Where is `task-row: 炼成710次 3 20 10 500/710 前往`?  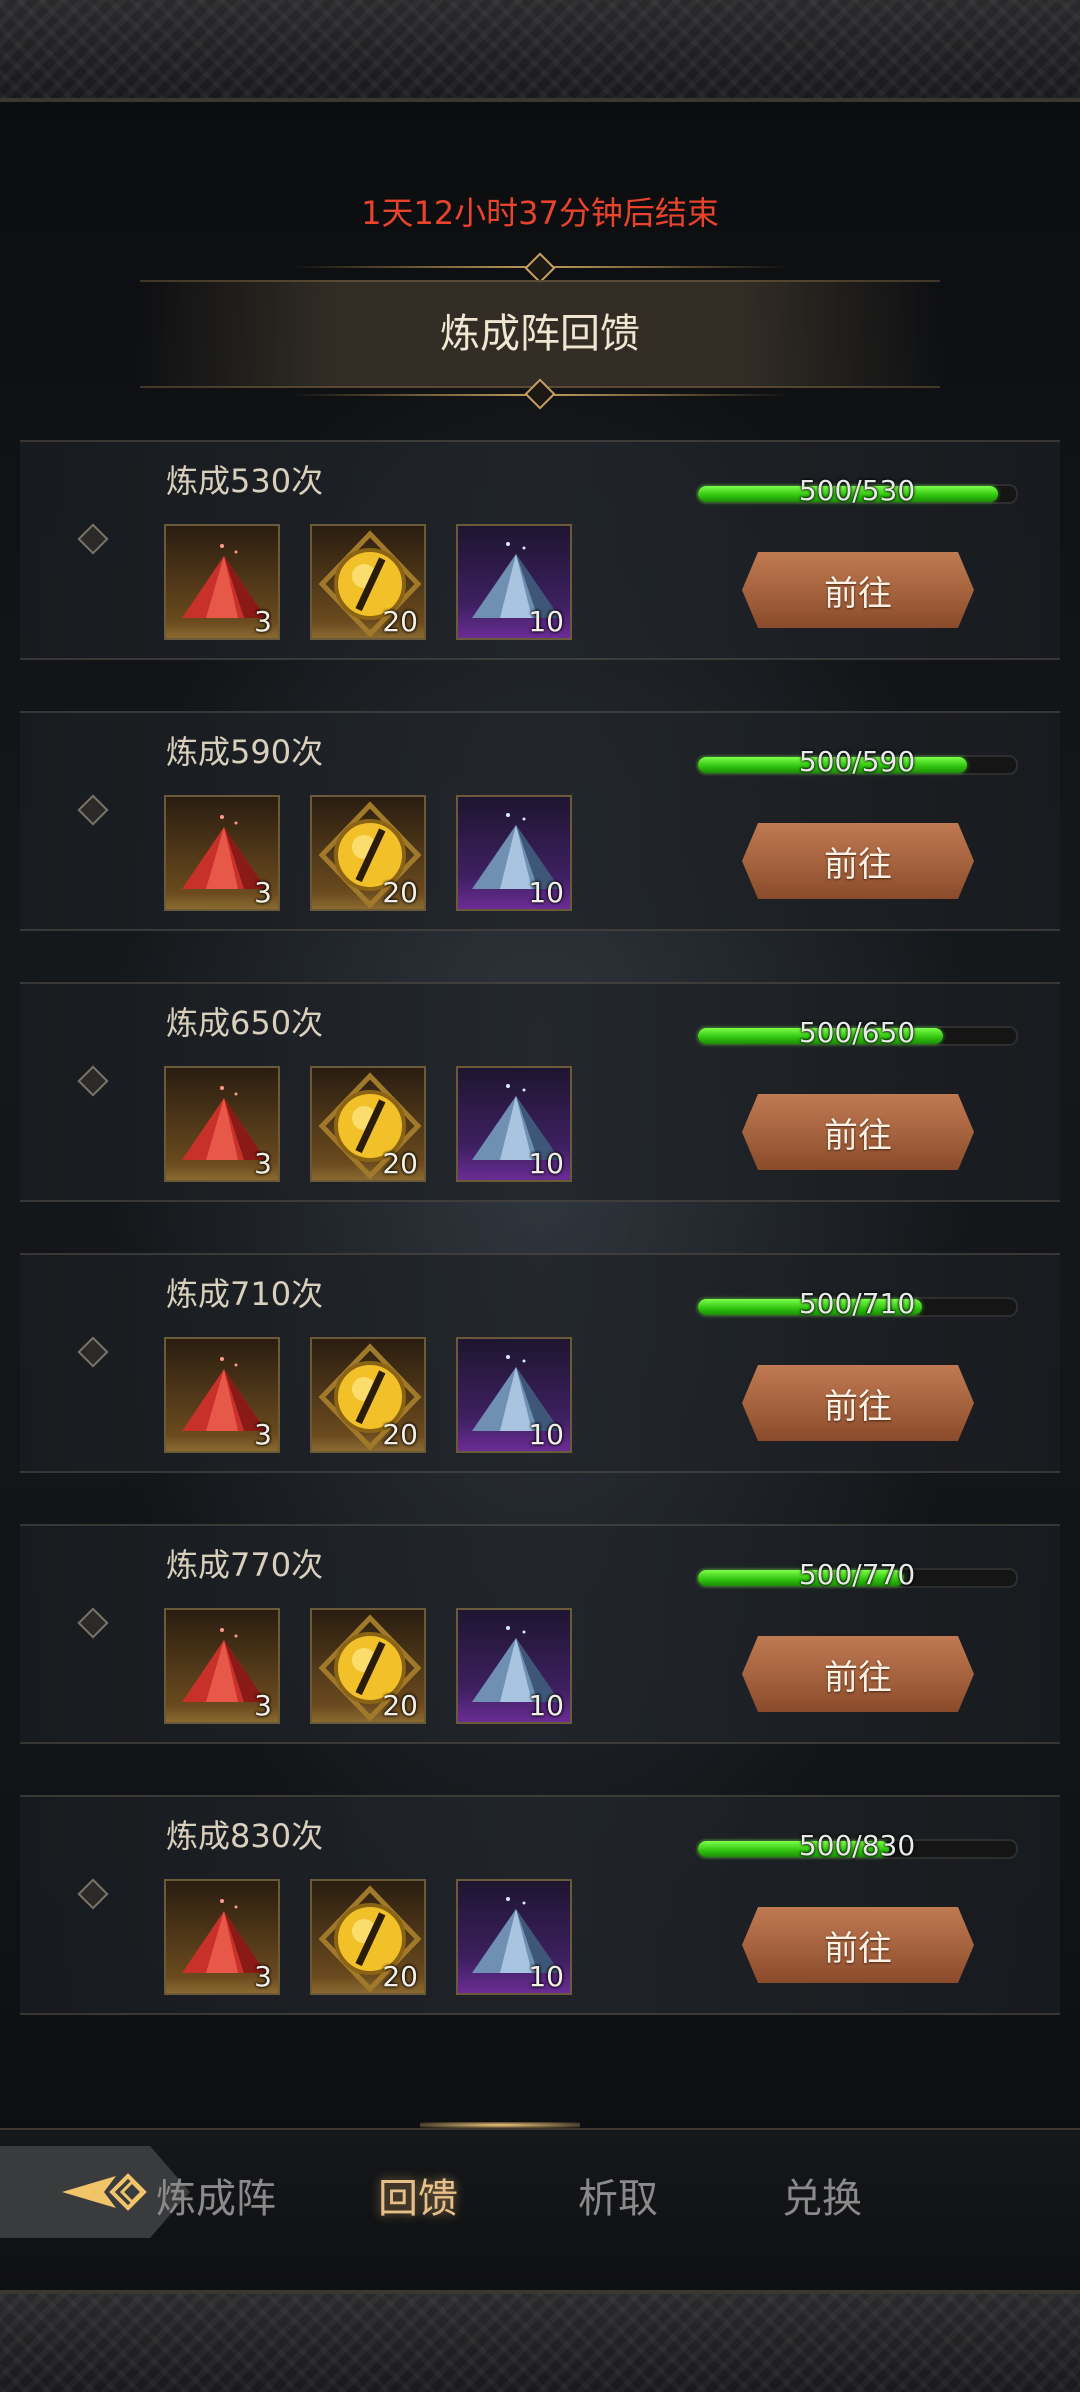 task-row: 炼成710次 3 20 10 500/710 前往 is located at coordinates (540, 1363).